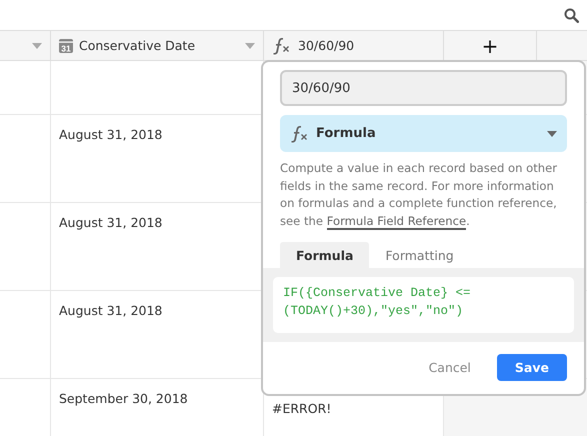  What do you see at coordinates (419, 195) in the screenshot?
I see `field-description: Compute a value in each record based on other fields in the same record. For more information on formulas and a complete function reference, see the Formula Field Reference.` at bounding box center [419, 195].